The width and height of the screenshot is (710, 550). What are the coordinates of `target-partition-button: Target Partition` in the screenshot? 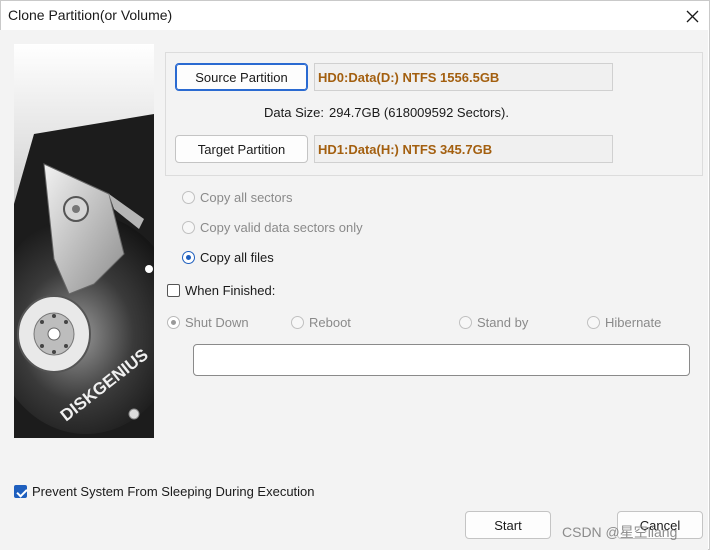 It's located at (241, 149).